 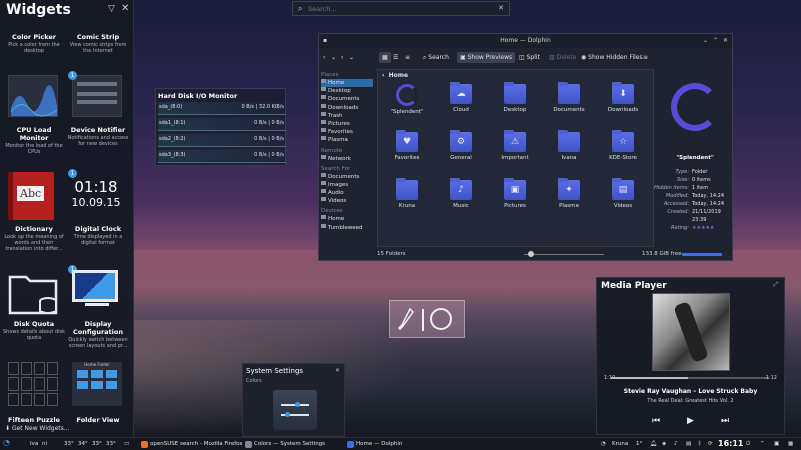 I want to click on places-item-home: Home, so click(x=347, y=83).